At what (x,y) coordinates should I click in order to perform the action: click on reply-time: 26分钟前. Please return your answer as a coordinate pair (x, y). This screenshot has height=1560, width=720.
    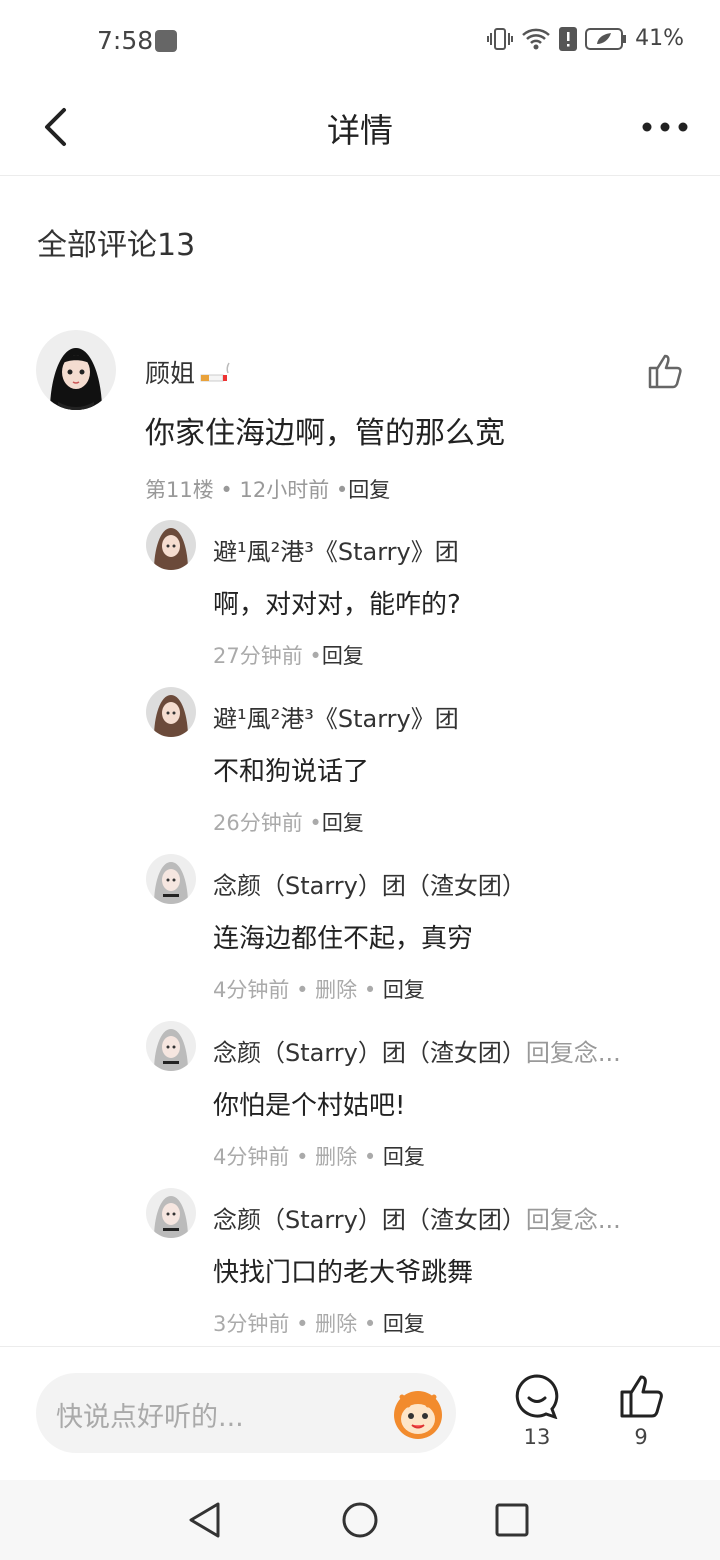
    Looking at the image, I should click on (258, 823).